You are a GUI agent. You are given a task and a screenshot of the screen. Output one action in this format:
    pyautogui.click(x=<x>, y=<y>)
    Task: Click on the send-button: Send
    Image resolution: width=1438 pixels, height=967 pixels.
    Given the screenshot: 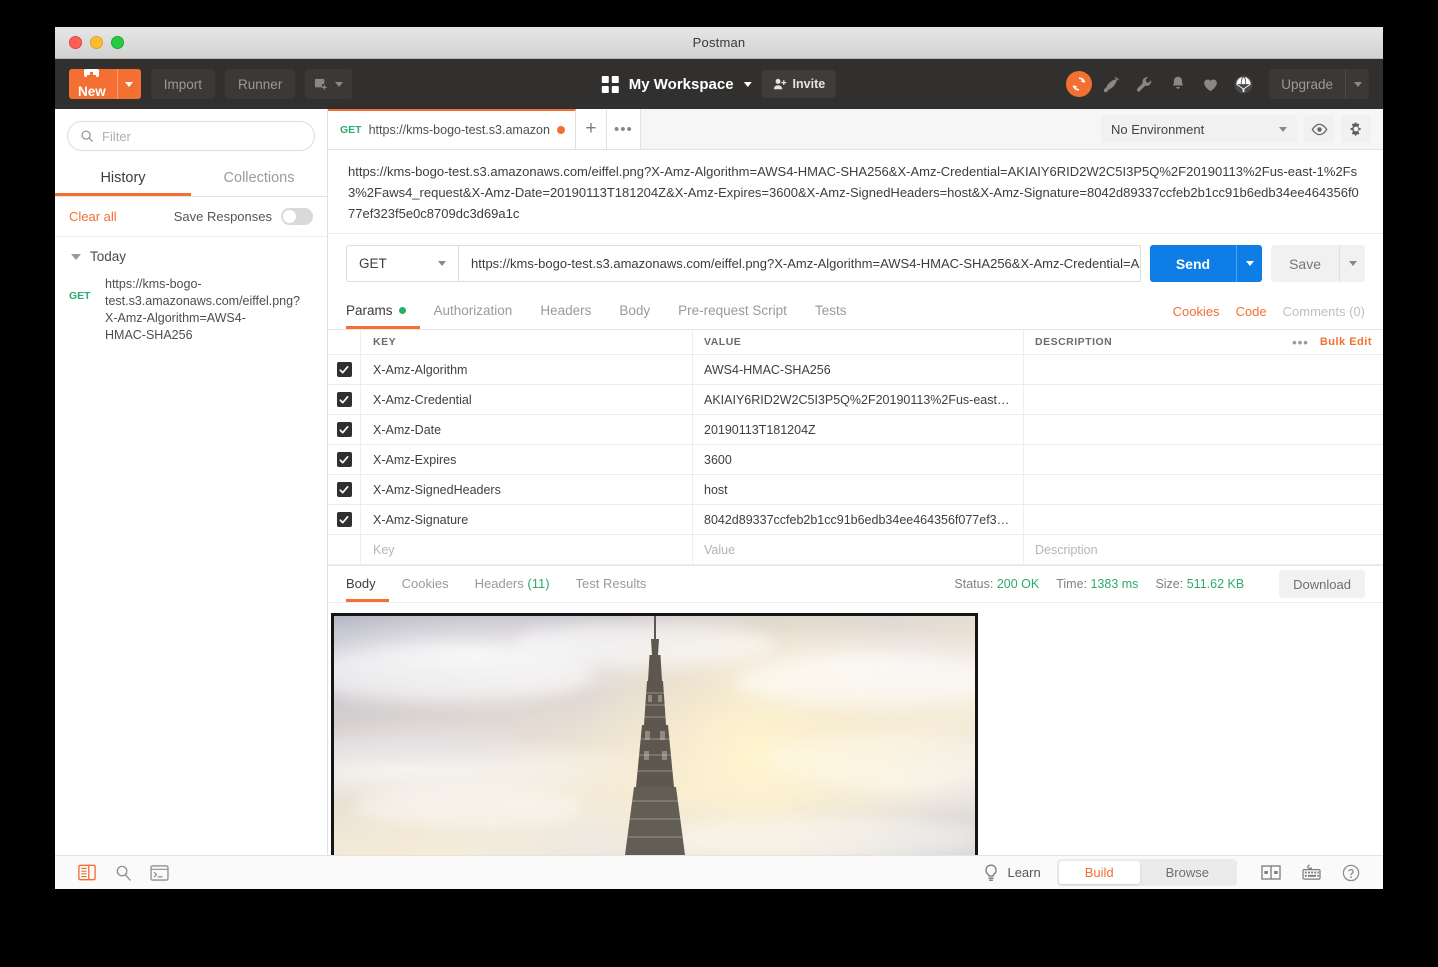 What is the action you would take?
    pyautogui.click(x=1193, y=263)
    